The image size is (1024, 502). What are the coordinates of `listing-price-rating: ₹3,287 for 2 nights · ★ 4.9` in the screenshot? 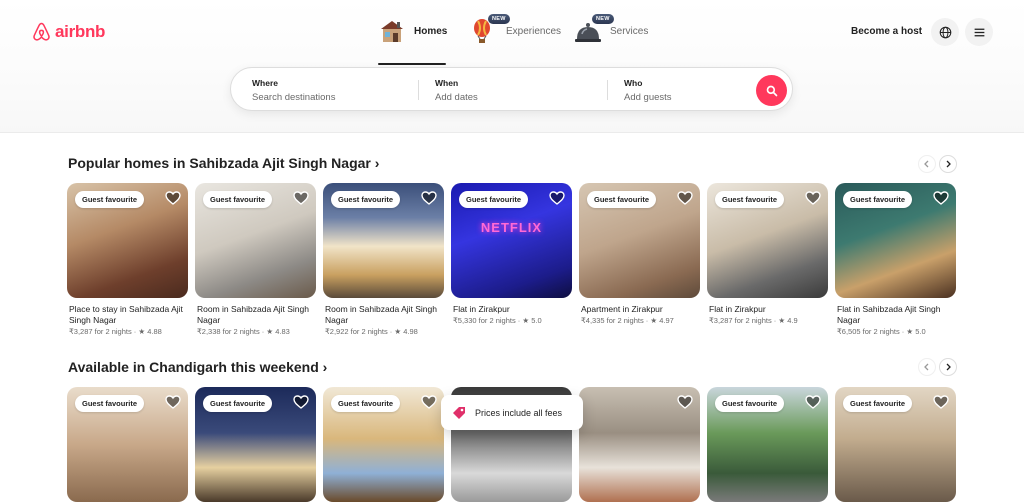 It's located at (753, 320).